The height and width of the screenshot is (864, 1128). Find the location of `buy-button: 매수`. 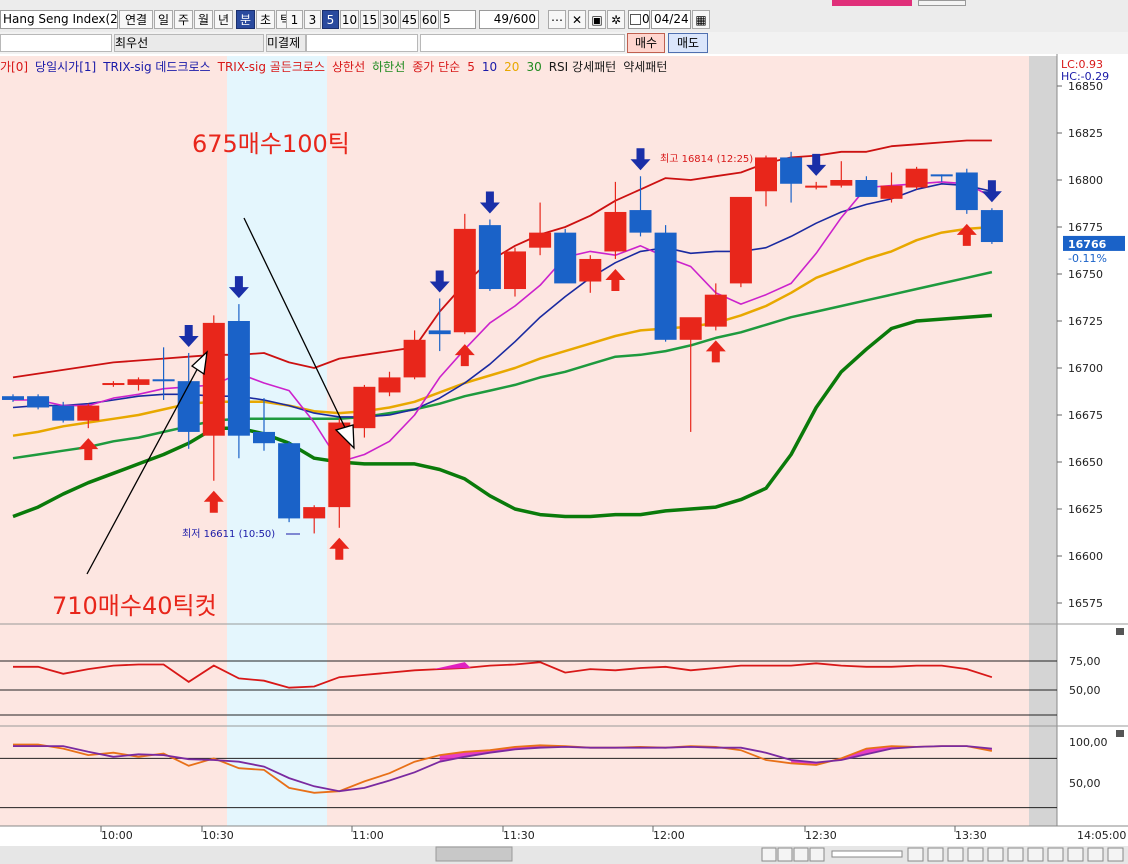

buy-button: 매수 is located at coordinates (646, 43).